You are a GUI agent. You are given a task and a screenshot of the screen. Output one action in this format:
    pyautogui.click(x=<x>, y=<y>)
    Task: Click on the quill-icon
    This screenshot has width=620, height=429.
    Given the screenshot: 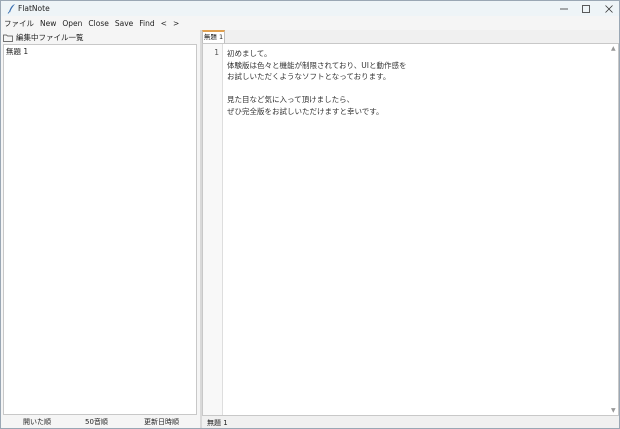 What is the action you would take?
    pyautogui.click(x=11, y=9)
    